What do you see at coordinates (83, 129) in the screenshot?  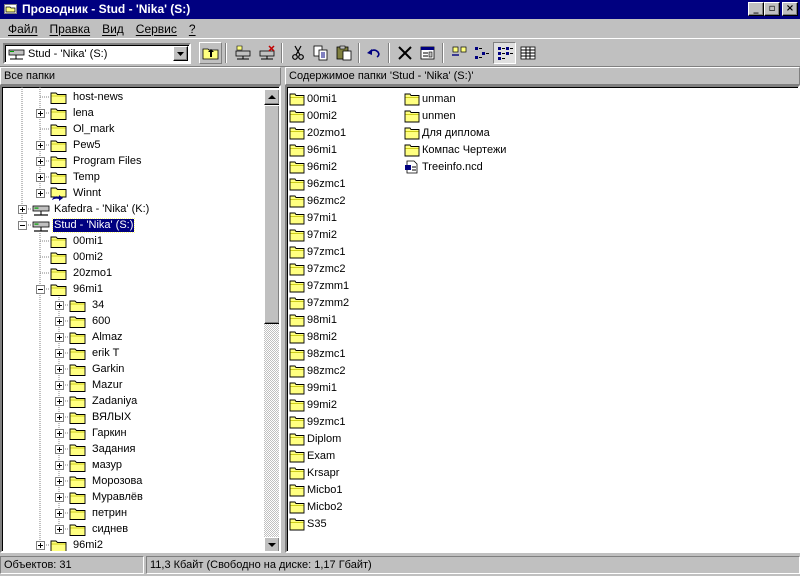 I see `tree-node: Ol_mark` at bounding box center [83, 129].